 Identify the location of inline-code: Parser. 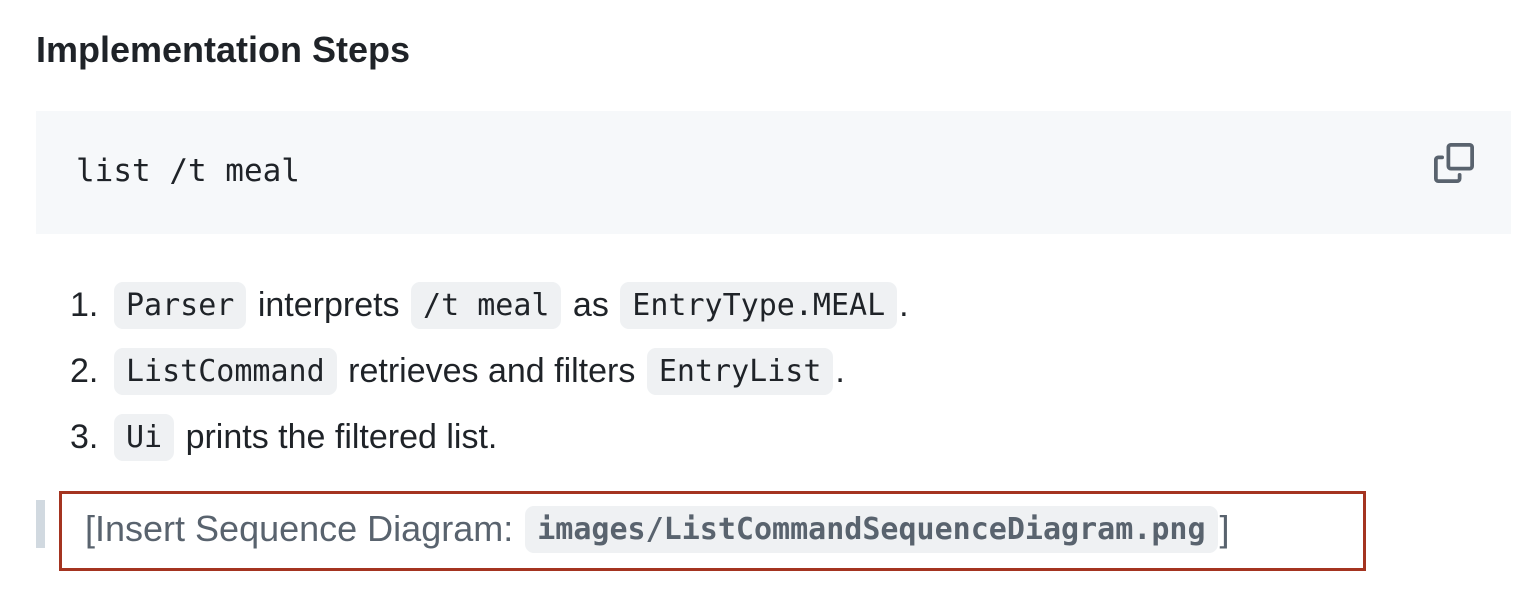
(180, 305).